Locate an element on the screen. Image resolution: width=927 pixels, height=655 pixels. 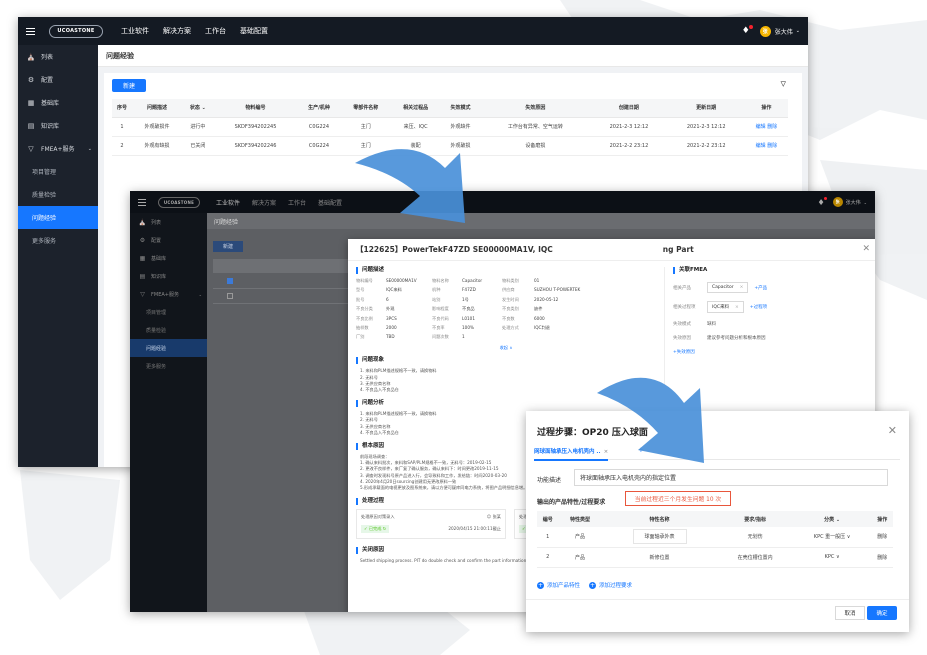
process-tag: IQC来料 × is located at coordinates (725, 307).